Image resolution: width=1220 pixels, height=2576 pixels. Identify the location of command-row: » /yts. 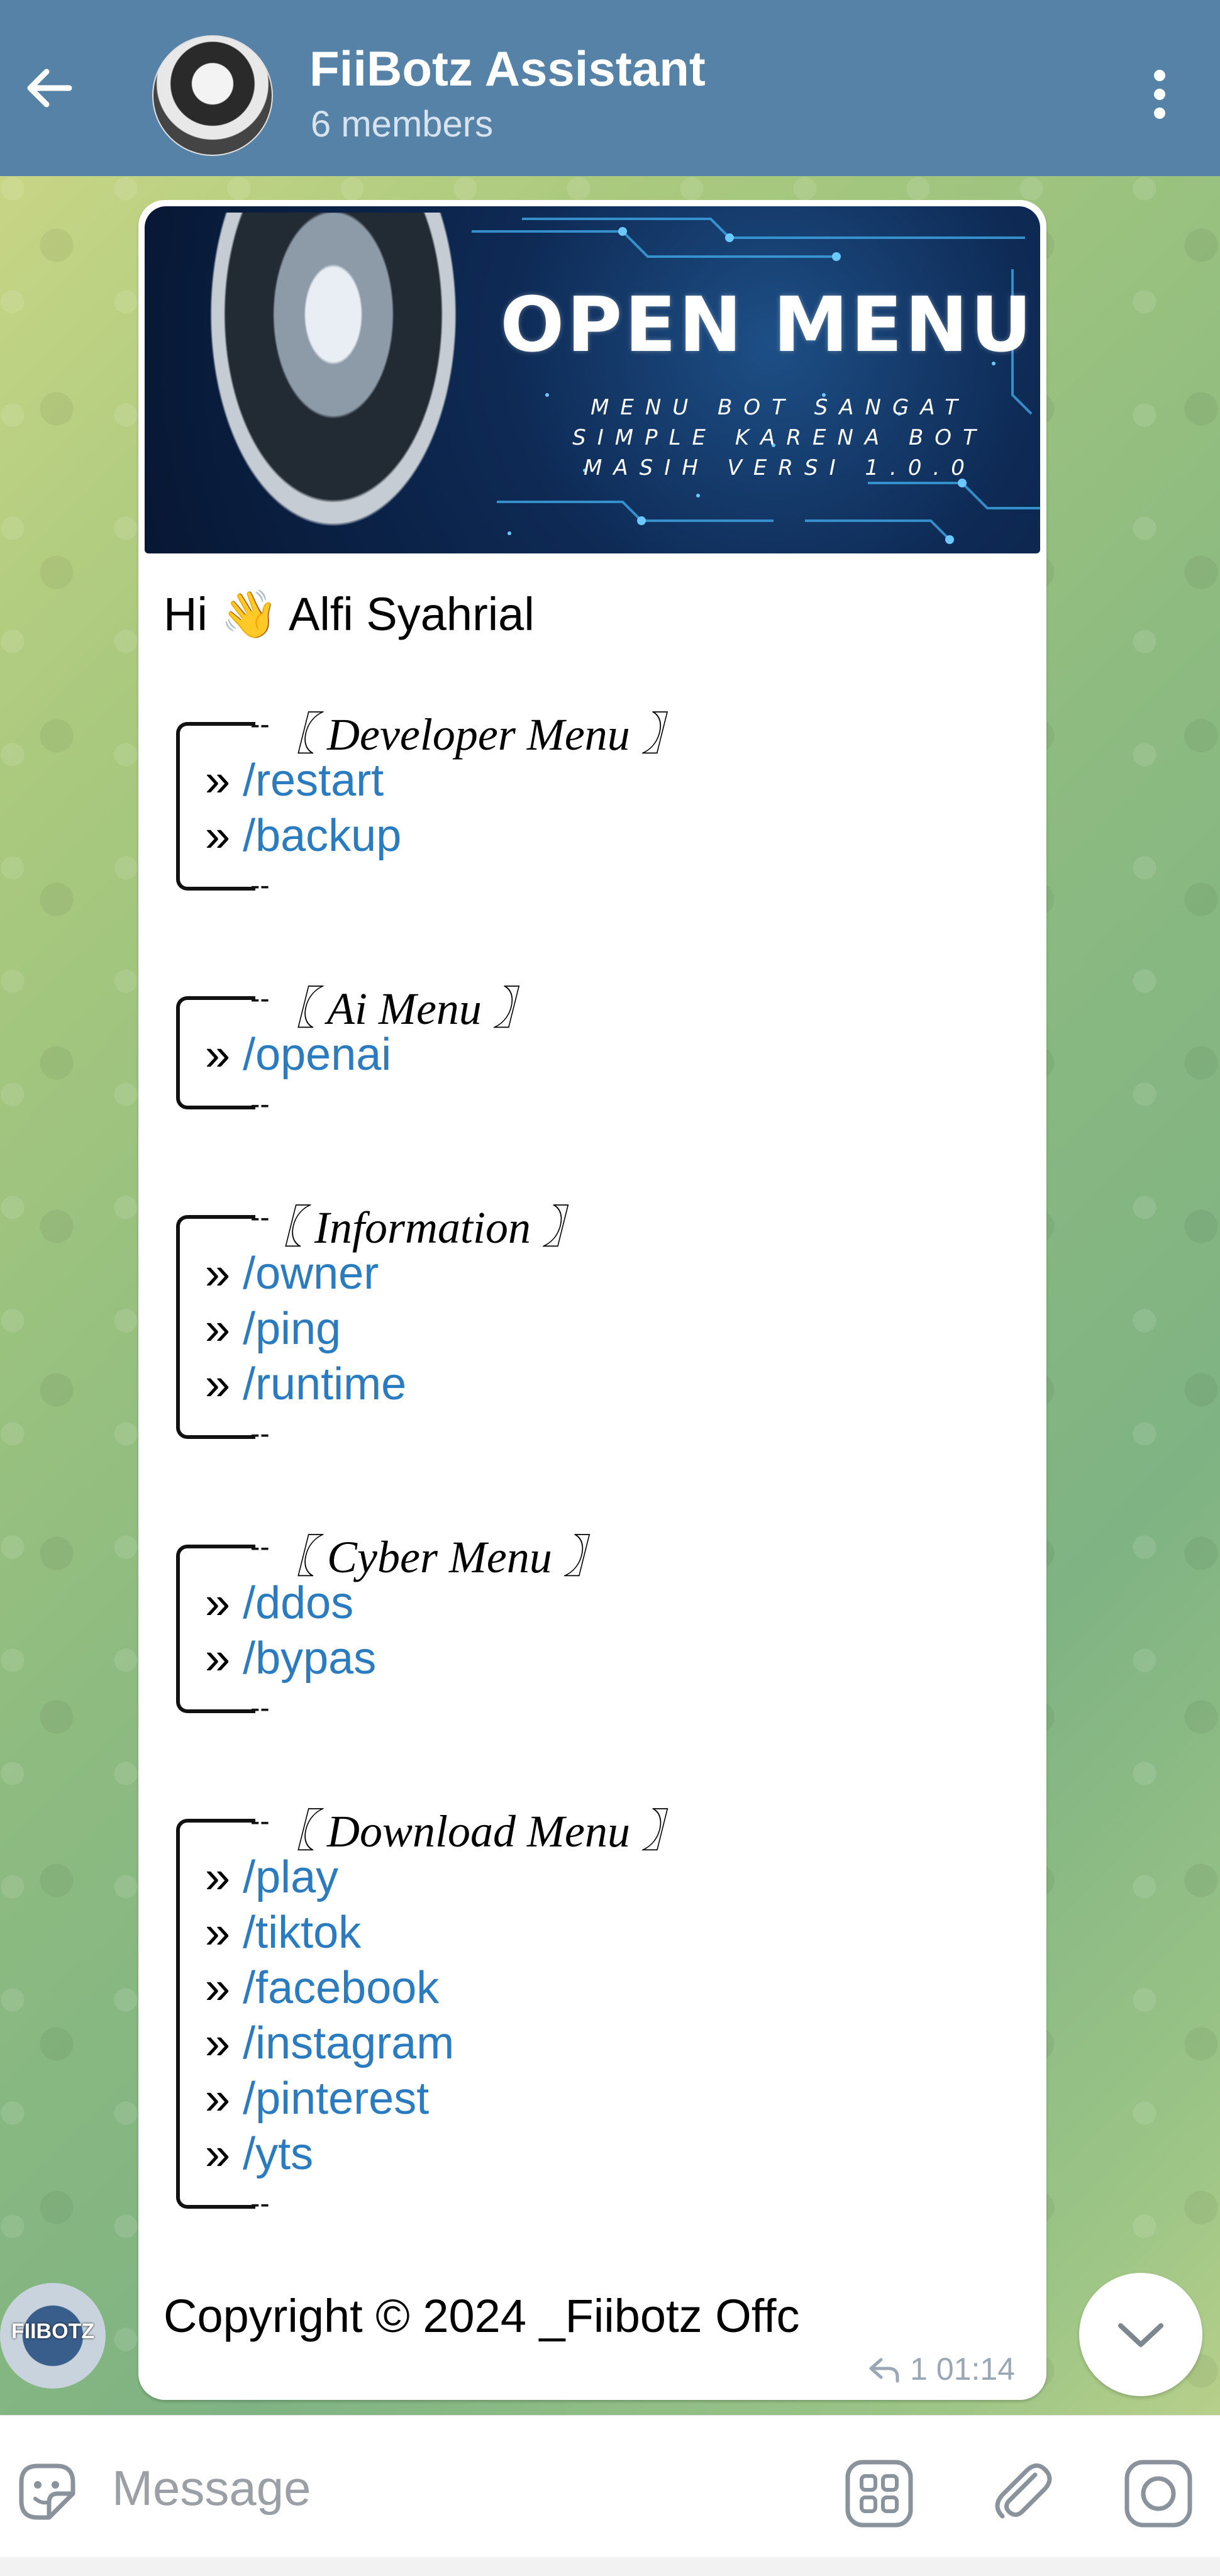
(259, 2154).